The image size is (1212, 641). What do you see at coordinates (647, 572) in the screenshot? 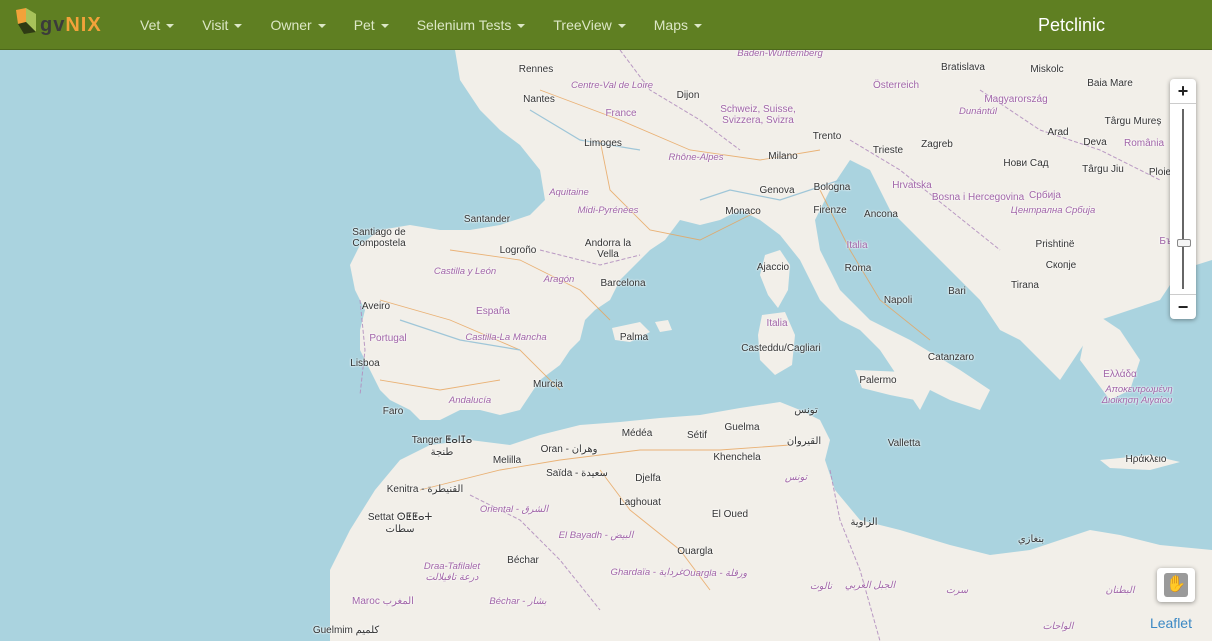
I see `map-label: Ghardaïa - غرداية` at bounding box center [647, 572].